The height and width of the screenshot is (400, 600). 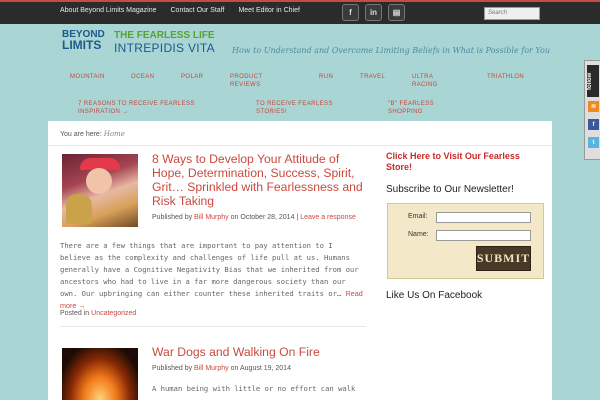 I want to click on nav-item-run: RUN, so click(x=326, y=77).